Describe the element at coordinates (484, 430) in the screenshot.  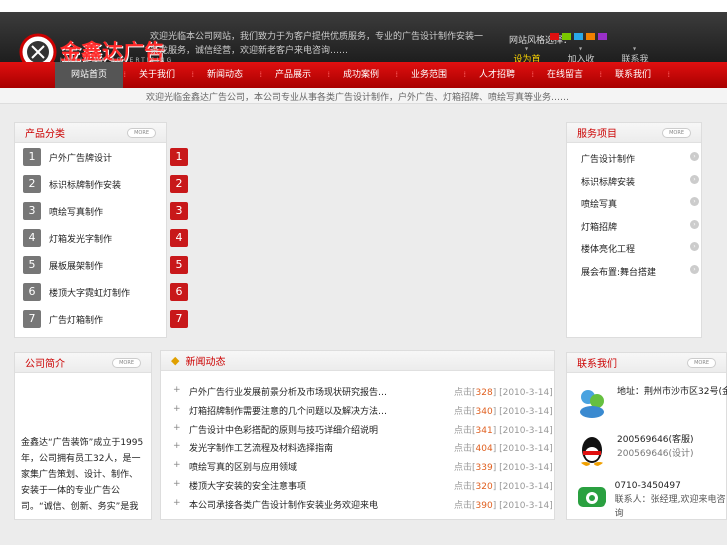
I see `views-count: 341` at that location.